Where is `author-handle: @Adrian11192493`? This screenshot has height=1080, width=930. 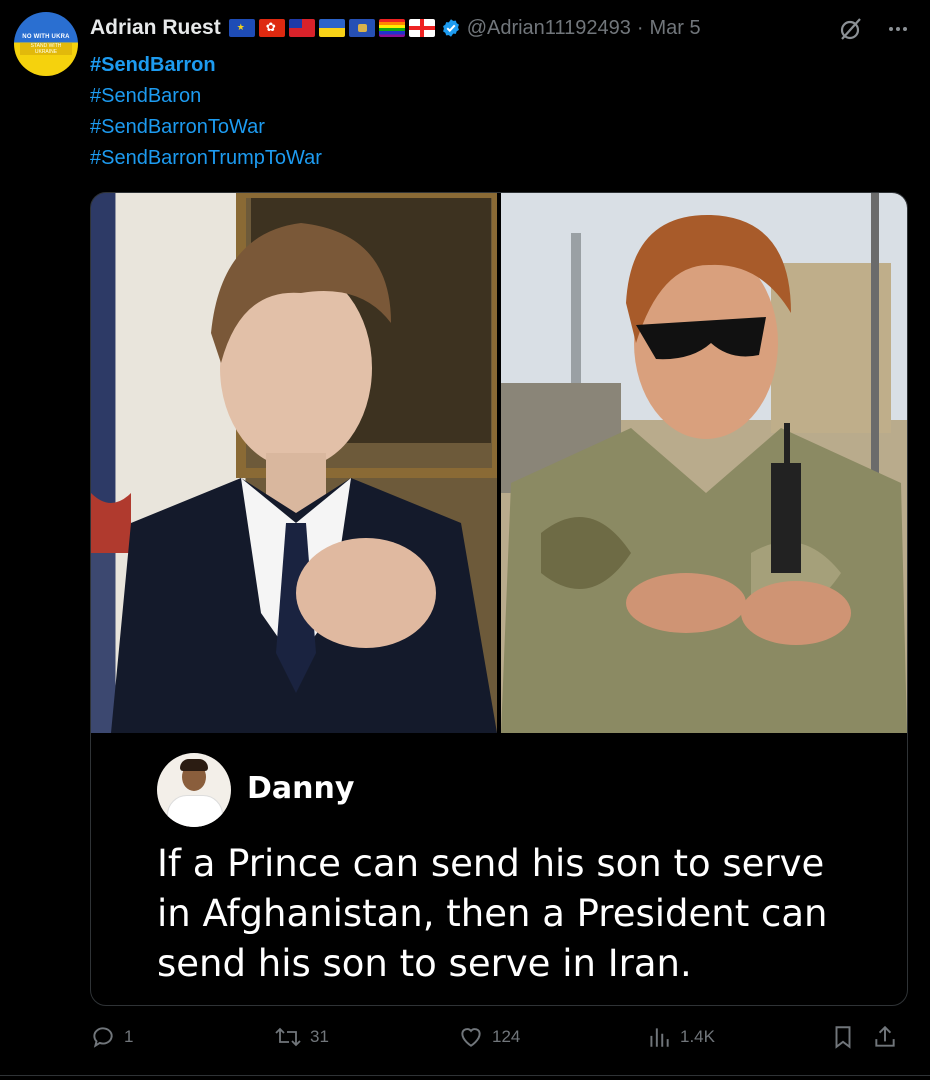
author-handle: @Adrian11192493 is located at coordinates (549, 28).